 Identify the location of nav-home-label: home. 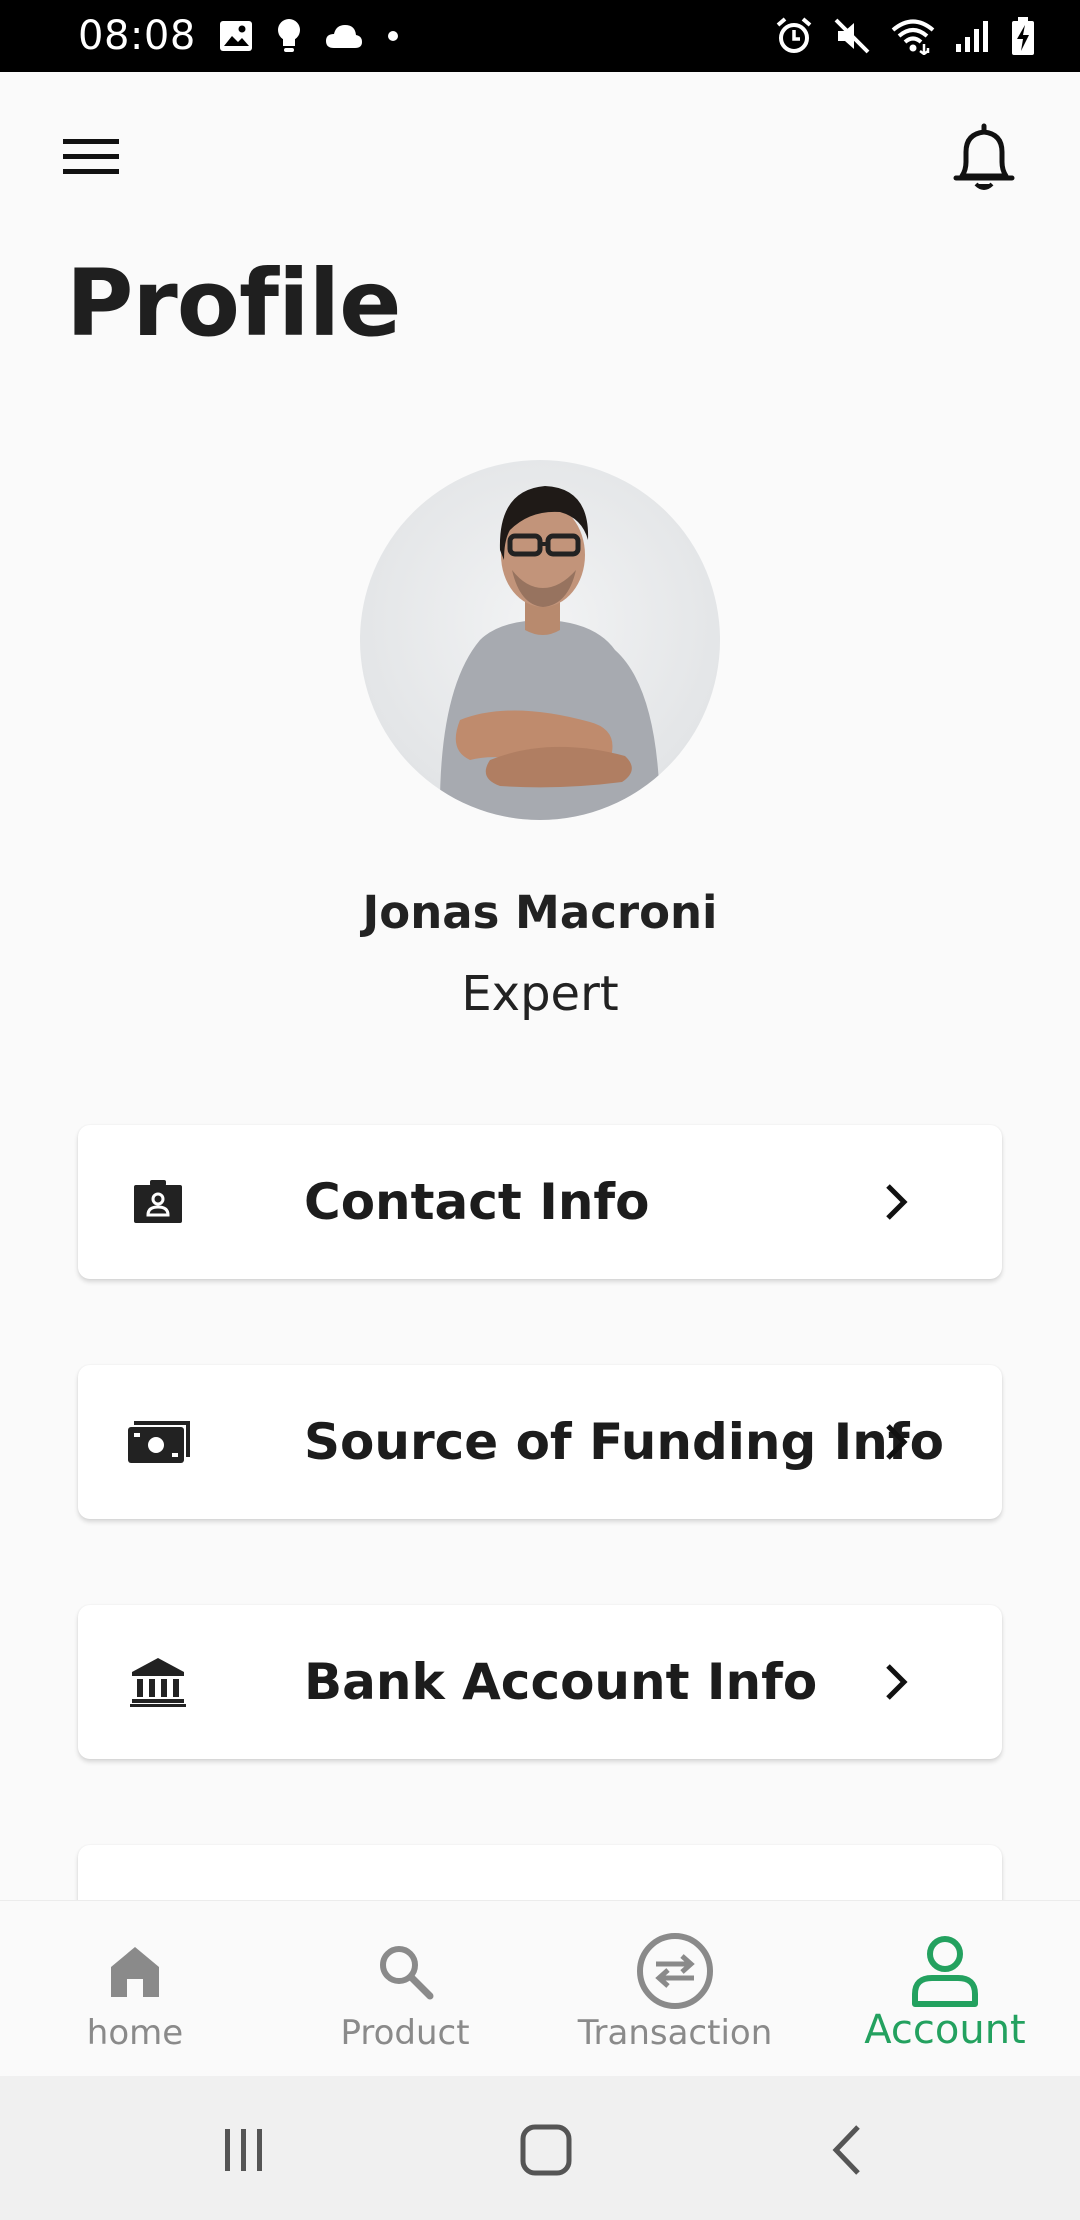
(135, 2033).